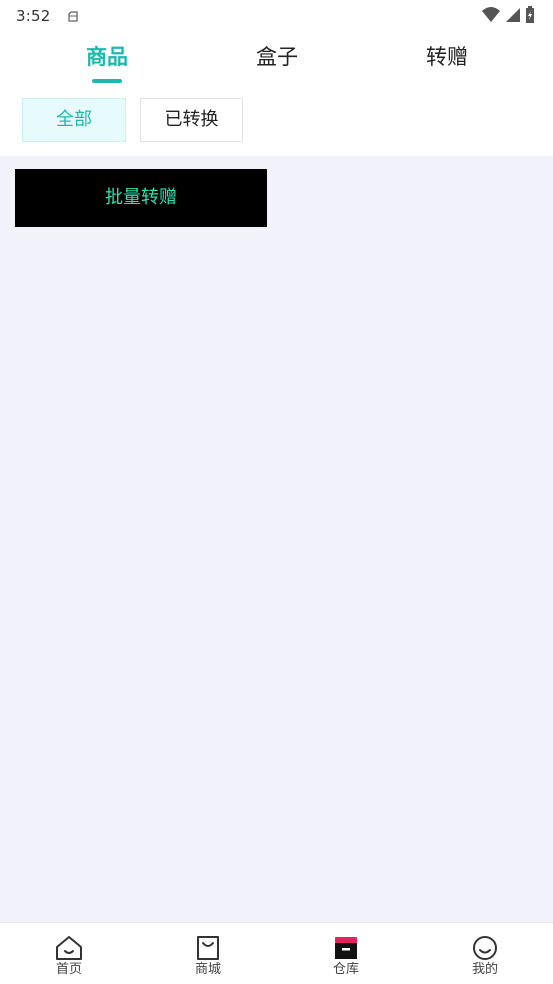 The image size is (553, 984). What do you see at coordinates (530, 17) in the screenshot?
I see `battery-icon` at bounding box center [530, 17].